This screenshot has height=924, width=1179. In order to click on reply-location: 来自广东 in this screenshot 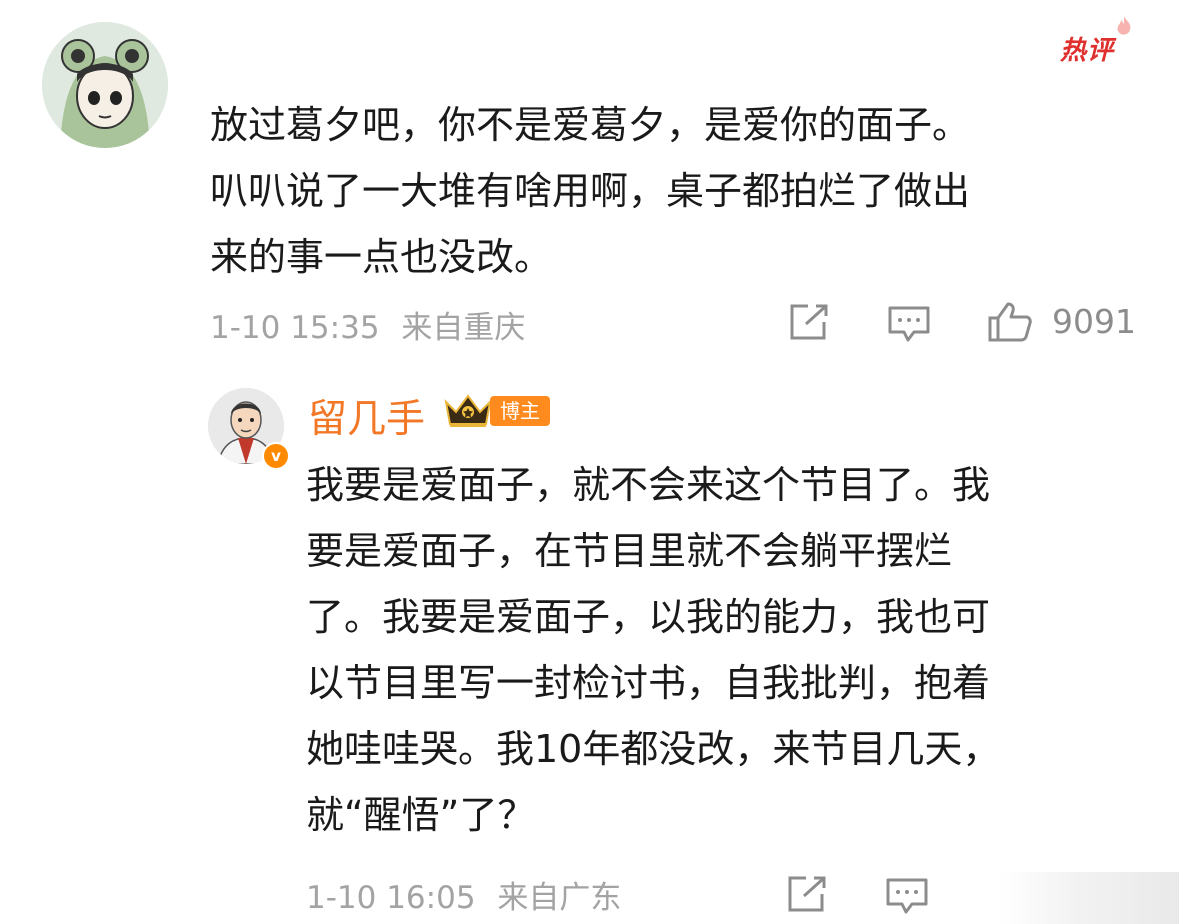, I will do `click(559, 898)`.